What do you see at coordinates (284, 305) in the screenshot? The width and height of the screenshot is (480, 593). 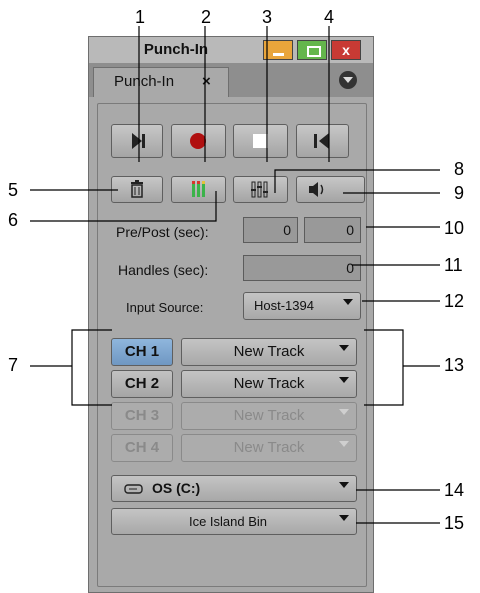 I see `input-source-value: Host-1394` at bounding box center [284, 305].